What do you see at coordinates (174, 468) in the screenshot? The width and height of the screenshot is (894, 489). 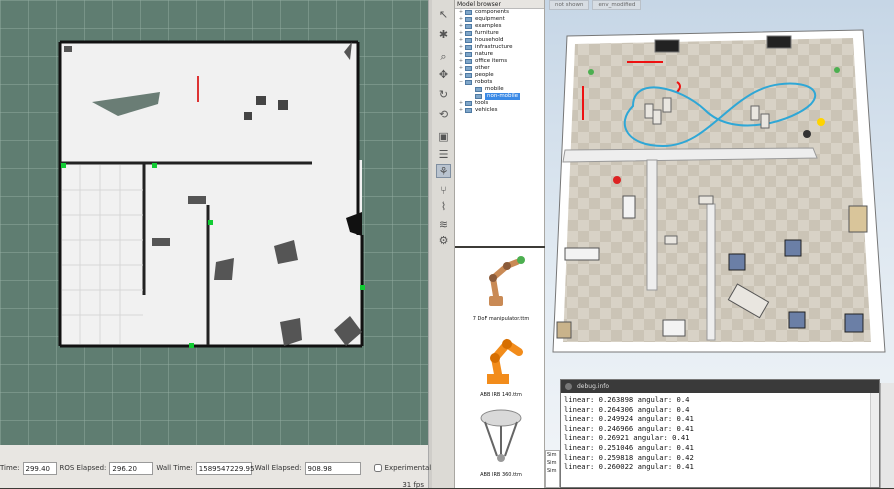 I see `wall-time-label: Wall Time:` at bounding box center [174, 468].